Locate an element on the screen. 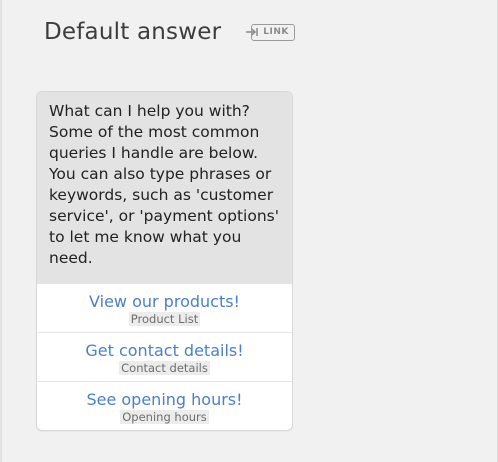 Image resolution: width=498 pixels, height=462 pixels. option-target: Contact details is located at coordinates (164, 368).